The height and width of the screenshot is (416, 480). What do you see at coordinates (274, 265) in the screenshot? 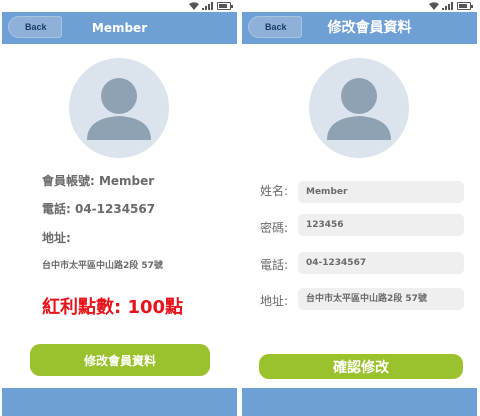
I see `phone-label: 電話:` at bounding box center [274, 265].